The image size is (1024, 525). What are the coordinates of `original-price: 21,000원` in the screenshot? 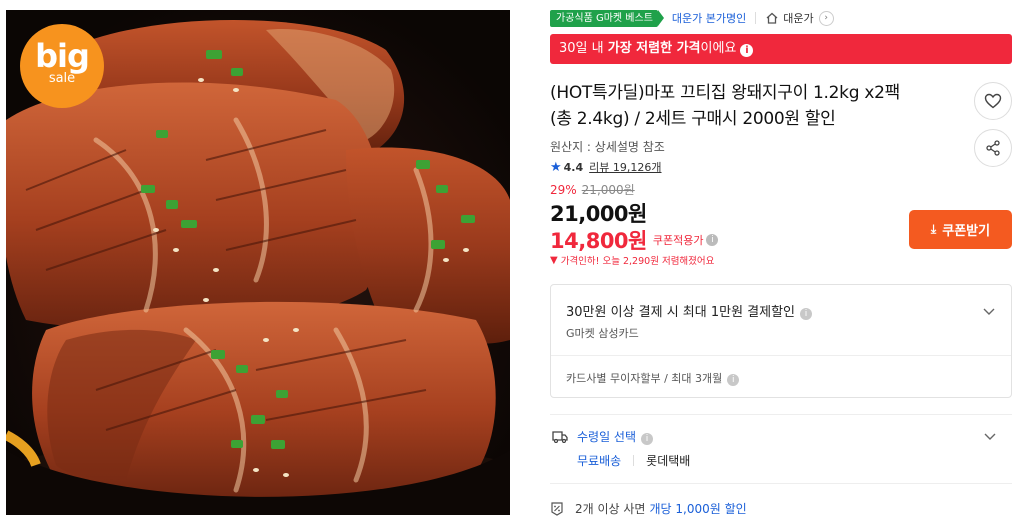 It's located at (608, 190).